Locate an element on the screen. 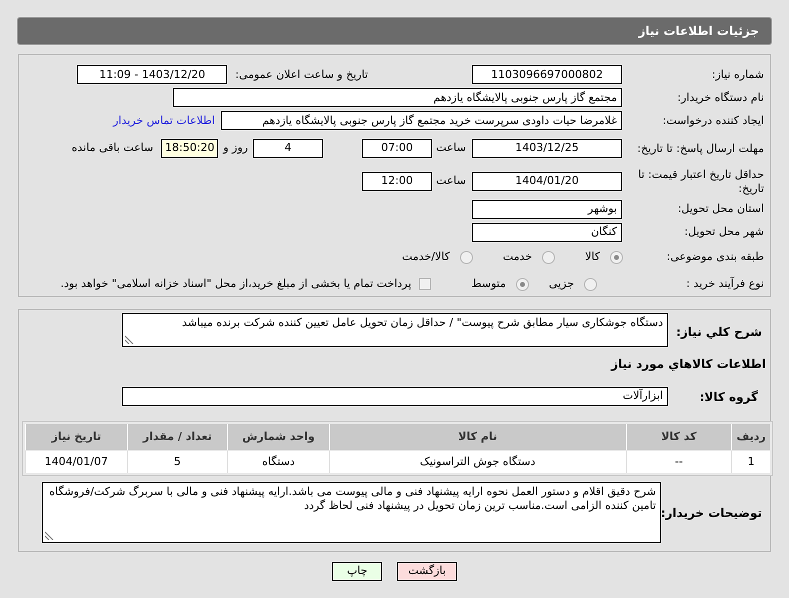 The width and height of the screenshot is (789, 598). field-label: طبقه بندی موضوعی: is located at coordinates (715, 257).